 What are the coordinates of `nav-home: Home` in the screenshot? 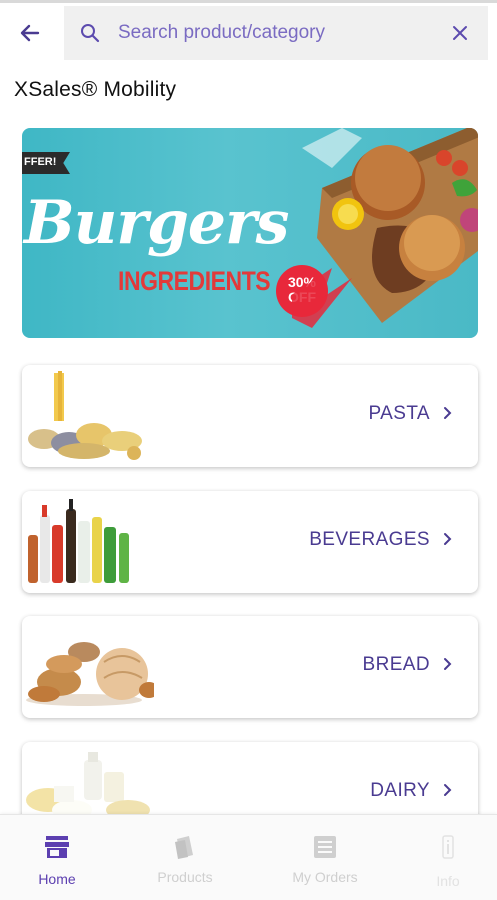 It's located at (57, 857).